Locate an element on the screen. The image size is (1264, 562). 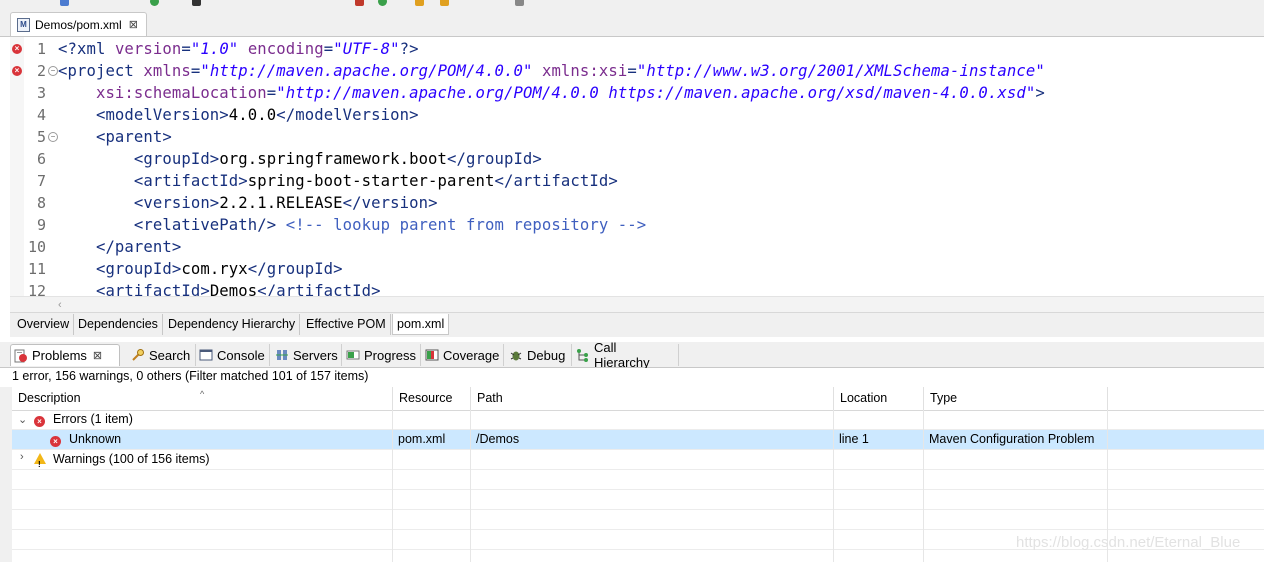
column-type: Type is located at coordinates (1016, 398).